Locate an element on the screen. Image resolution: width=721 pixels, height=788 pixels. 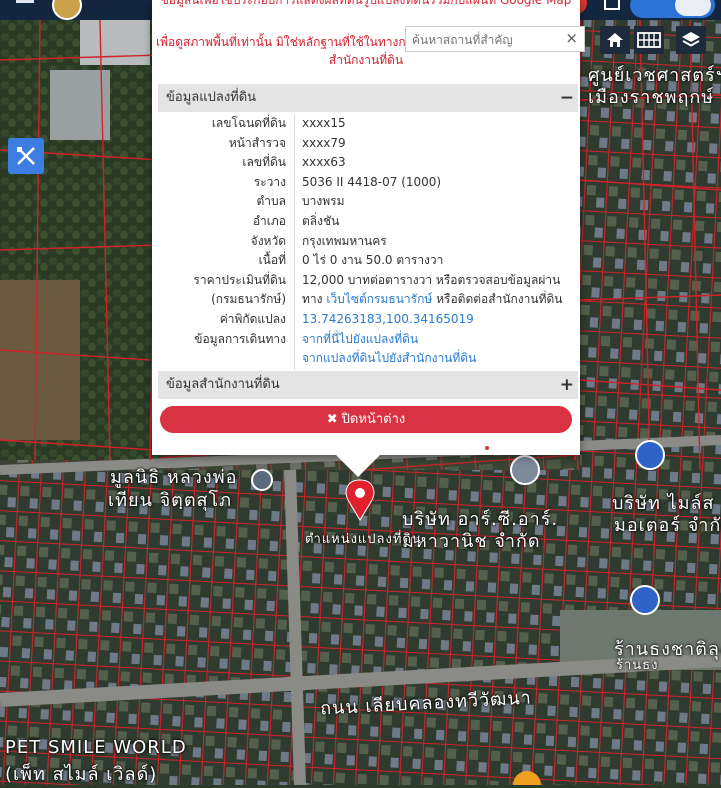
popup-pointer is located at coordinates (358, 466).